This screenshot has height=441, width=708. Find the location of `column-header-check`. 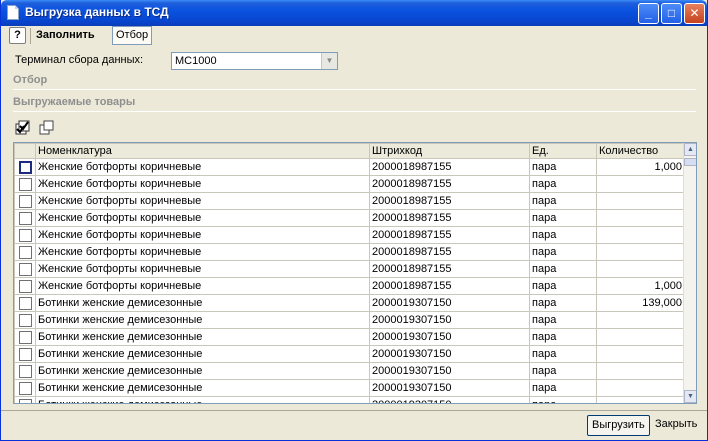

column-header-check is located at coordinates (25, 151).